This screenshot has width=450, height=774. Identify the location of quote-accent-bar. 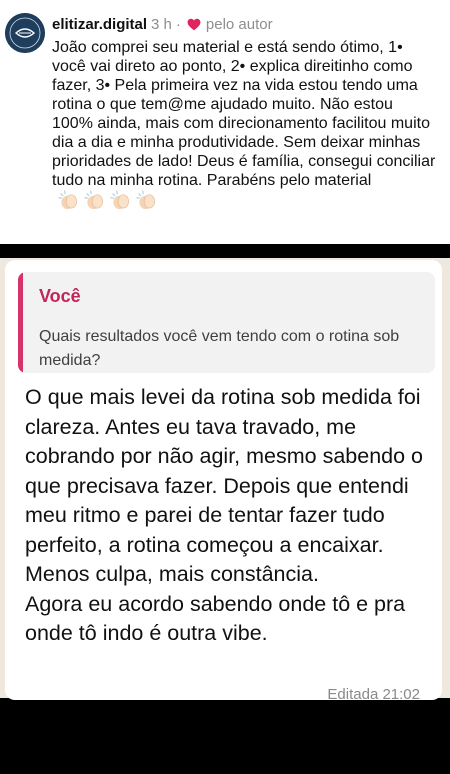
(20, 322).